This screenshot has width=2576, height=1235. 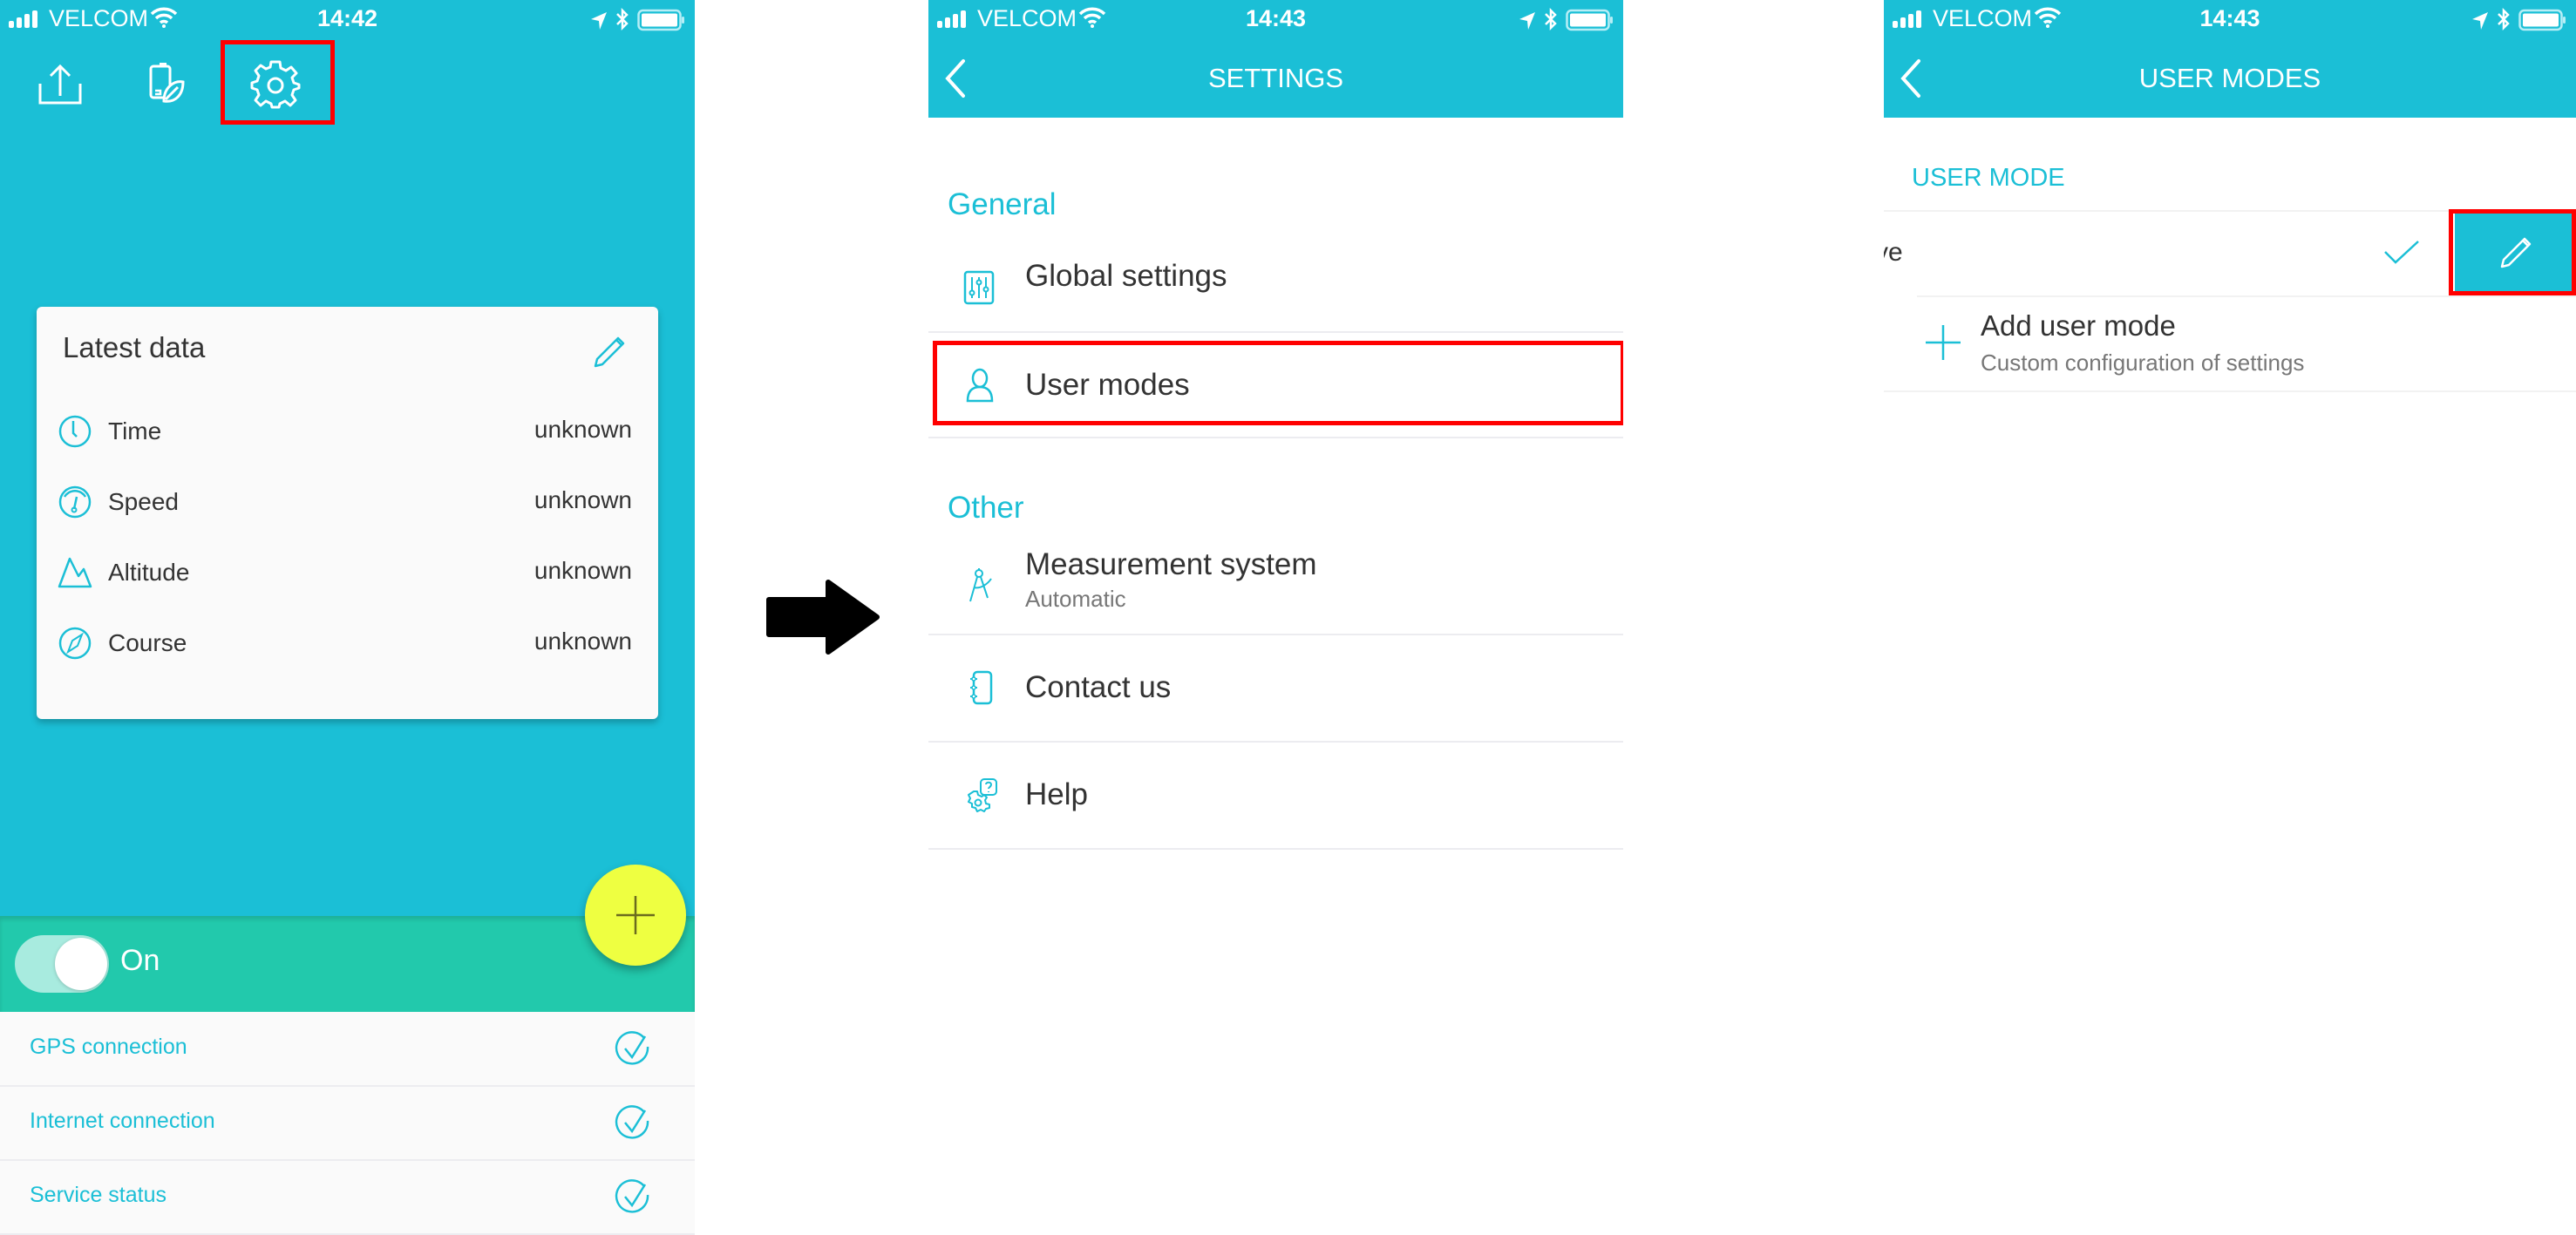 What do you see at coordinates (1275, 795) in the screenshot?
I see `settings-item-help: Help` at bounding box center [1275, 795].